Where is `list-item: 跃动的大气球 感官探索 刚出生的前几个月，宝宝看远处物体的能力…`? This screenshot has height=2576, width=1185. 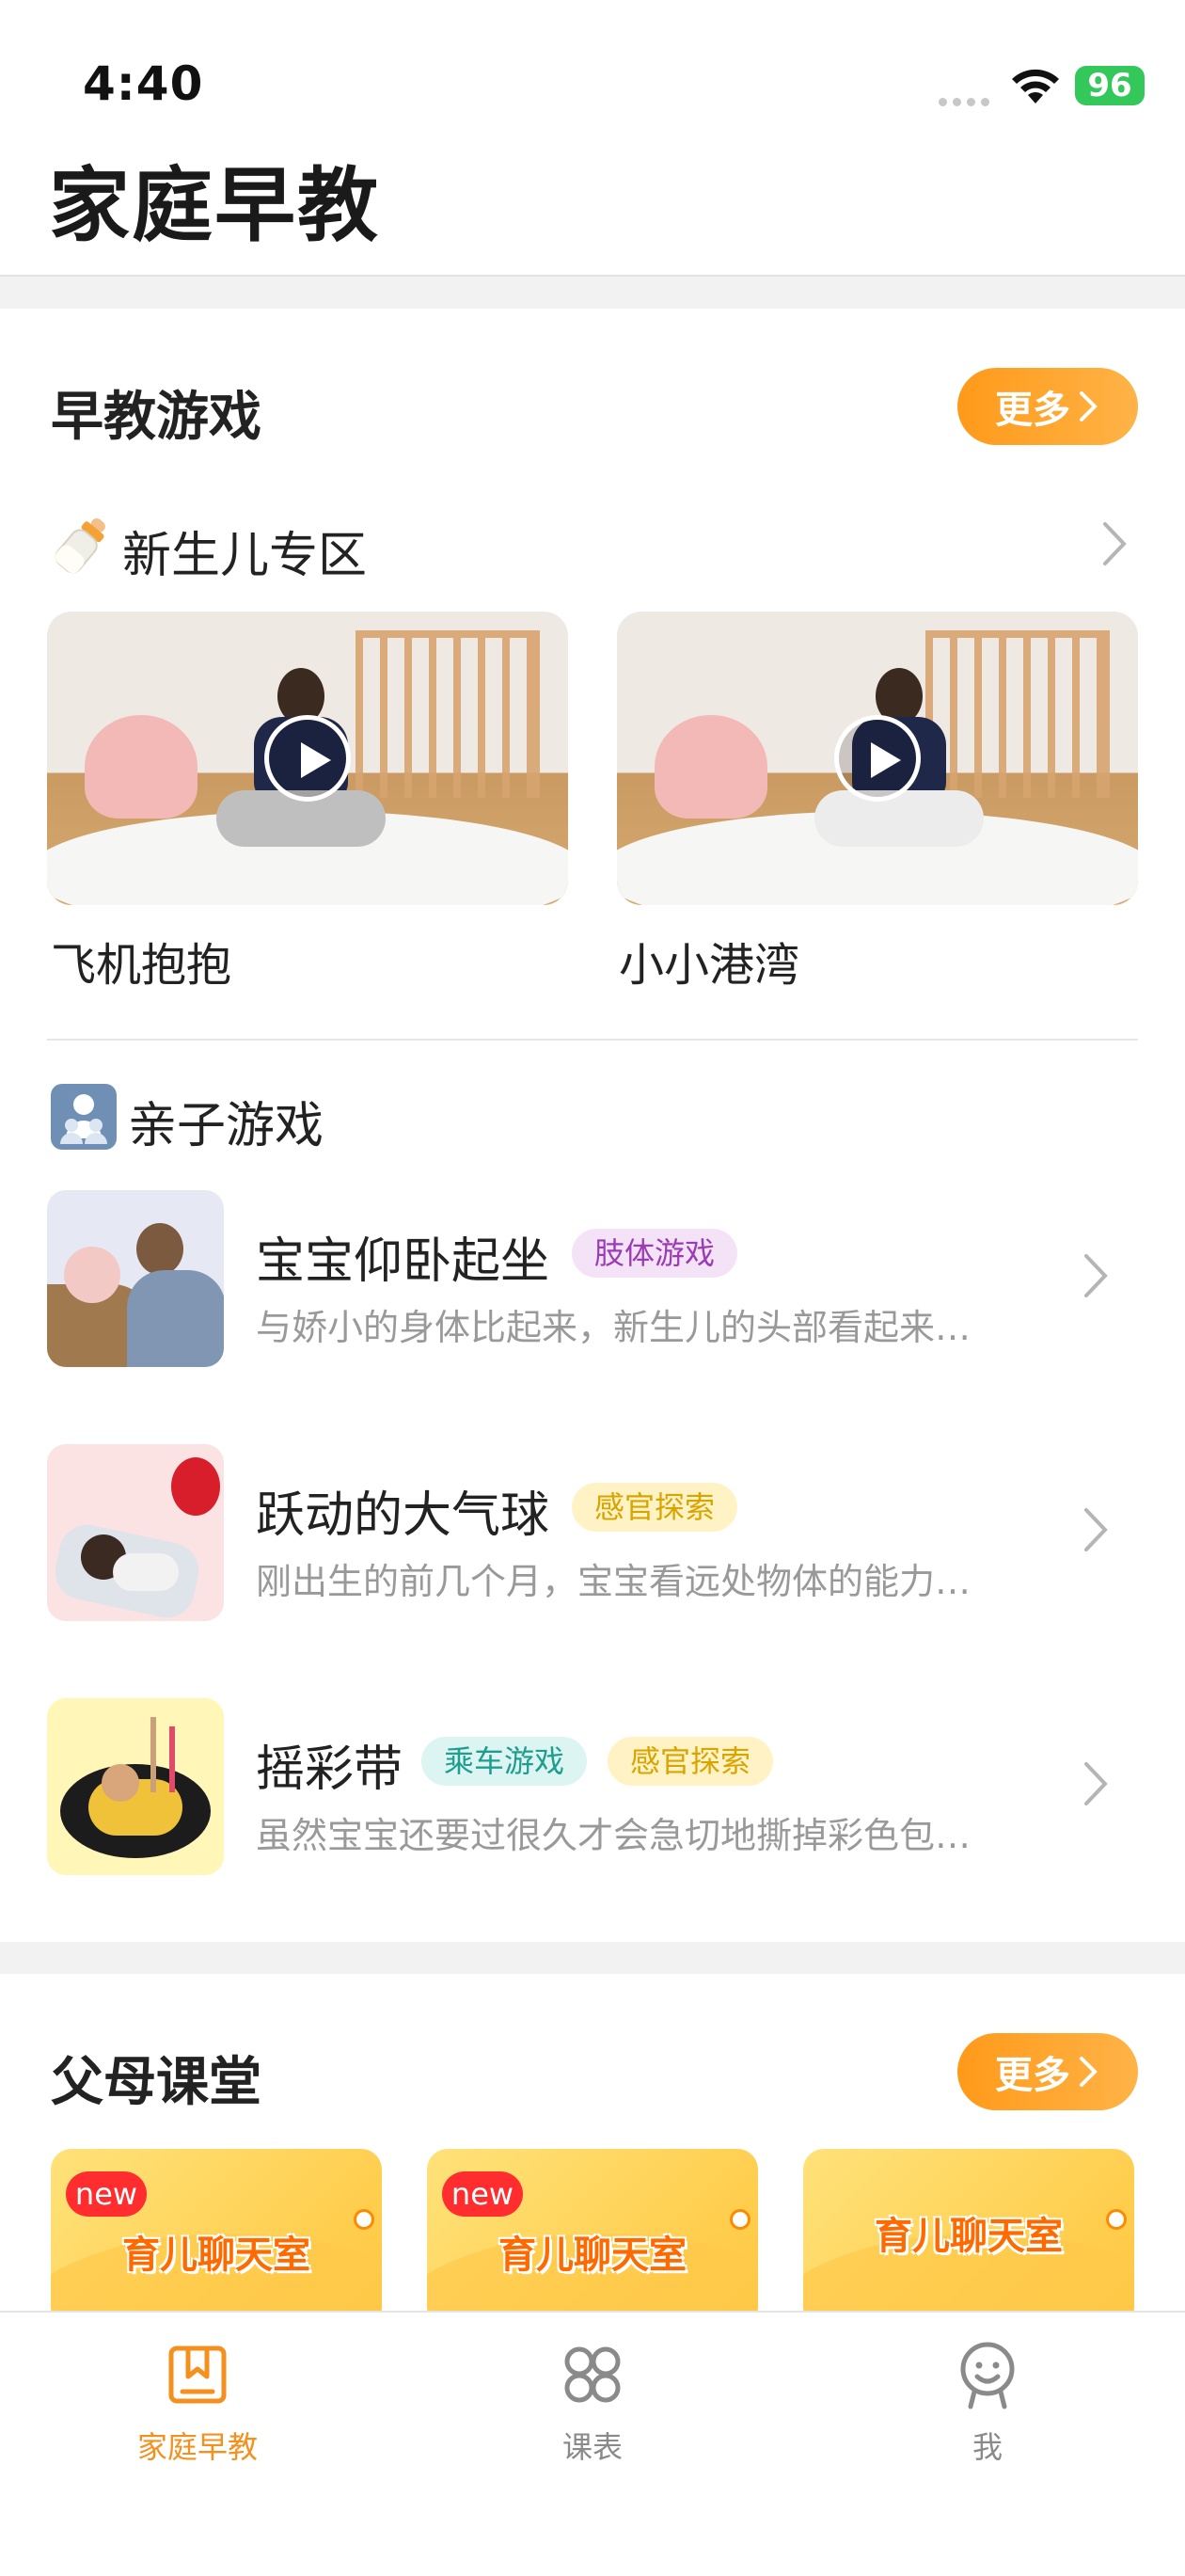
list-item: 跃动的大气球 感官探索 刚出生的前几个月，宝宝看远处物体的能力… is located at coordinates (592, 1531).